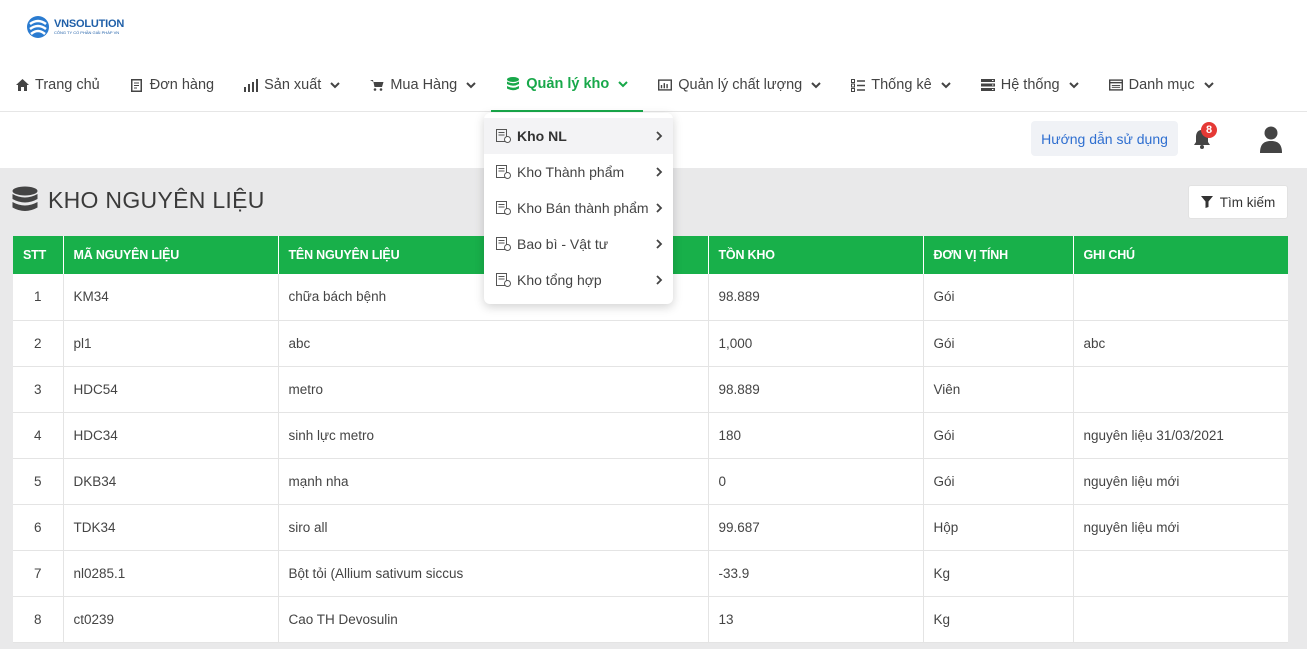 Image resolution: width=1307 pixels, height=649 pixels. I want to click on nav-trang-chu: Trang chủ, so click(57, 85).